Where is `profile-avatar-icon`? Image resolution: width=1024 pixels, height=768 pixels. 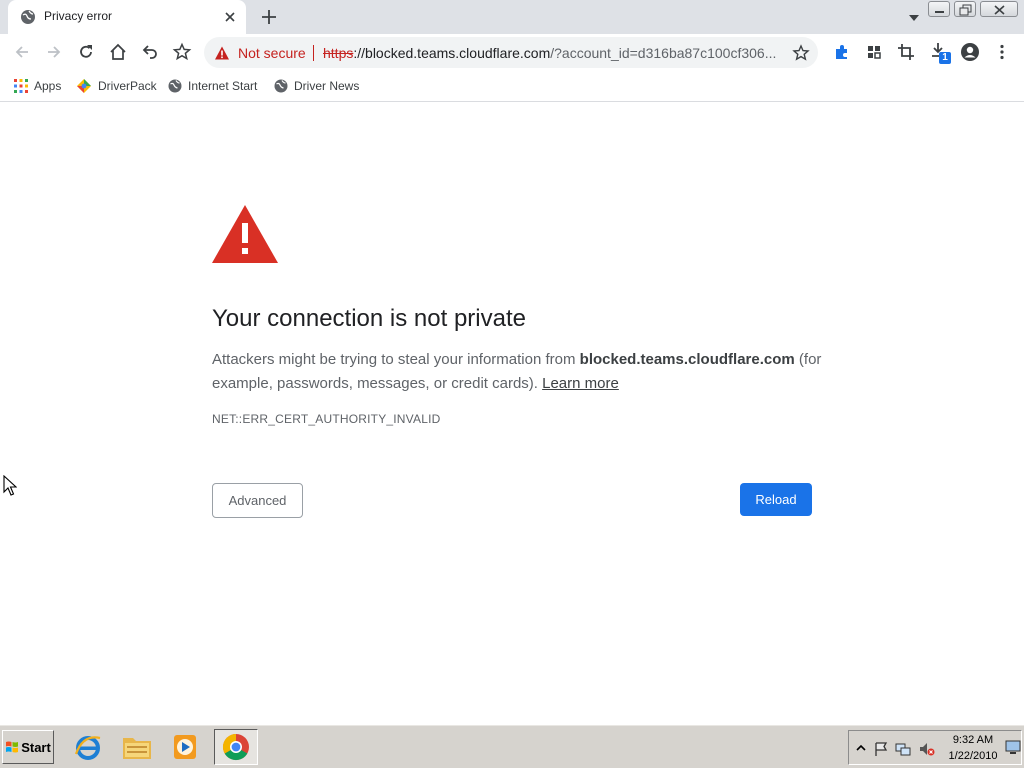
profile-avatar-icon is located at coordinates (970, 52).